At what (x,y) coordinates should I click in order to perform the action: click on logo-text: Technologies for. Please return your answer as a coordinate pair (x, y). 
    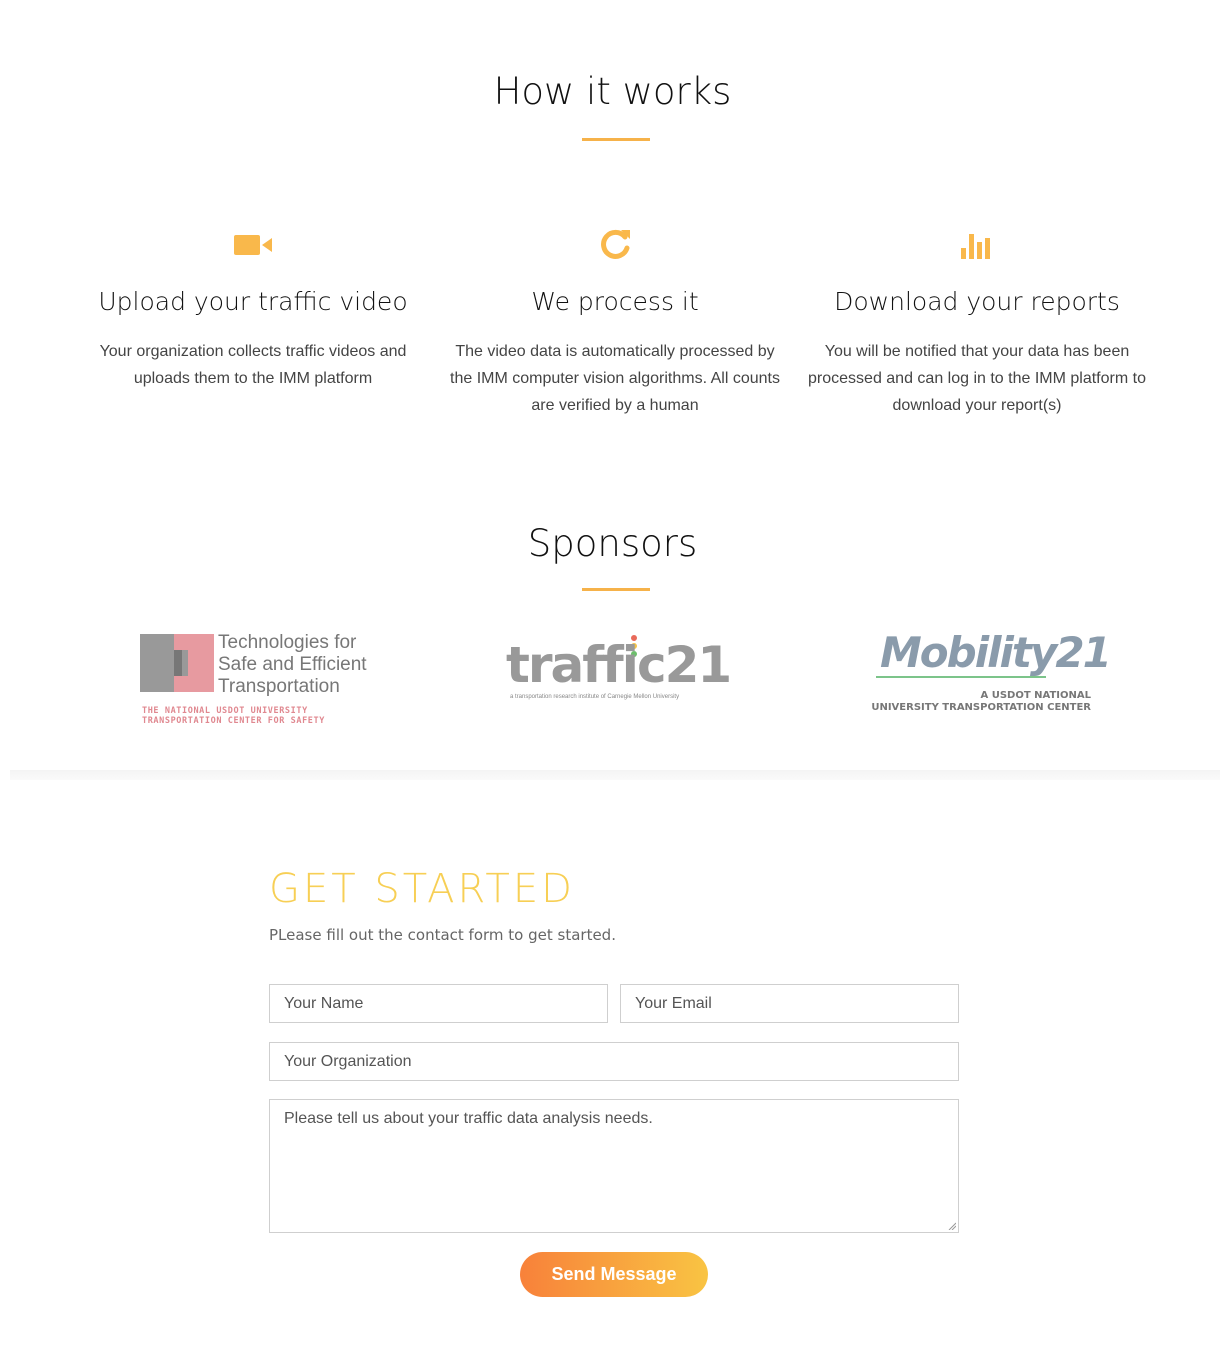
    Looking at the image, I should click on (287, 642).